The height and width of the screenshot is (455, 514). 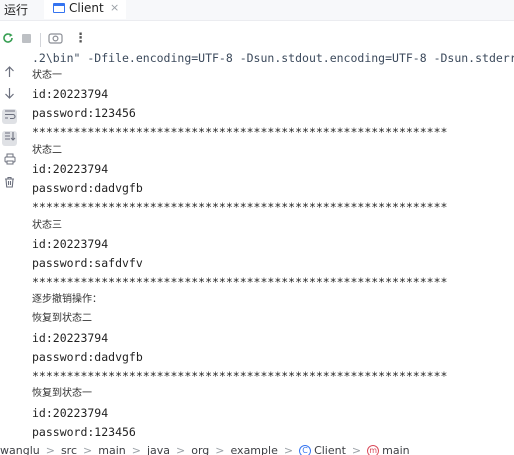 What do you see at coordinates (59, 8) in the screenshot?
I see `console-icon` at bounding box center [59, 8].